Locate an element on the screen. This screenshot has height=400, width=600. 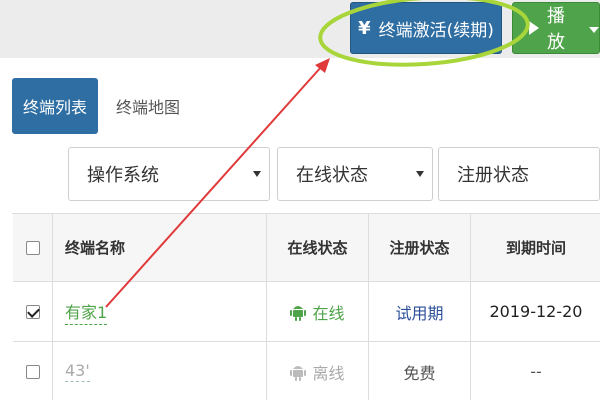
online-status-cell: 离线 is located at coordinates (318, 371).